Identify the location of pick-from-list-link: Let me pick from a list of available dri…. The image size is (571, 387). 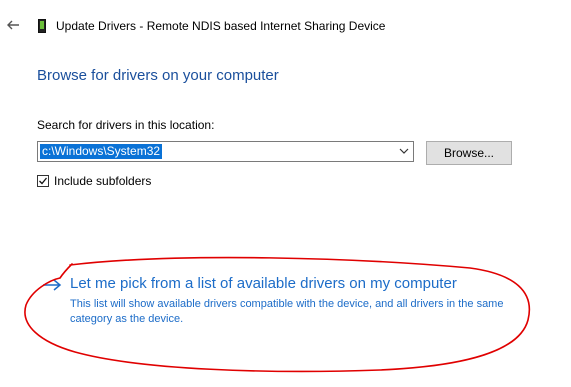
(263, 283).